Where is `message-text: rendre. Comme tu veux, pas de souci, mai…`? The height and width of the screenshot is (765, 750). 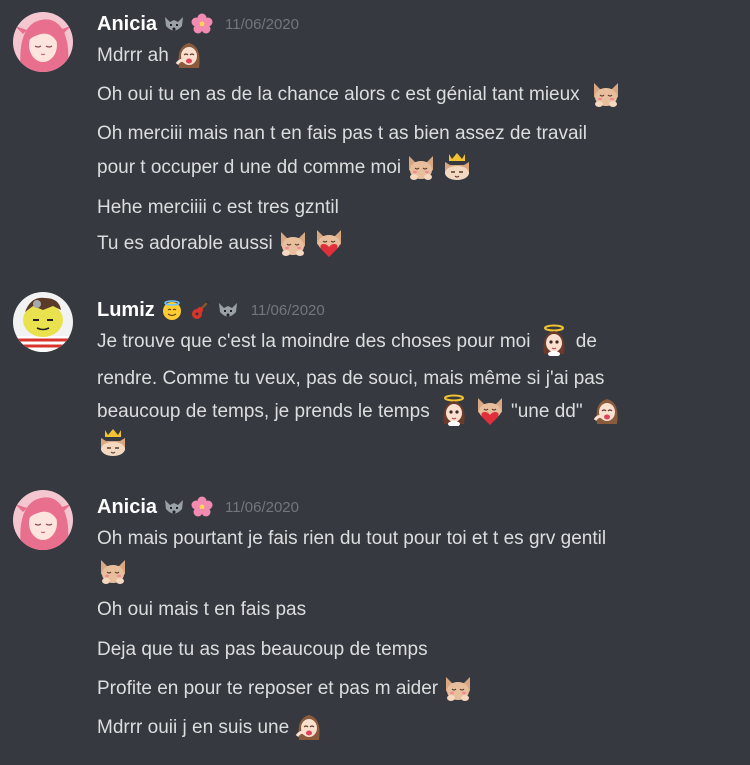 message-text: rendre. Comme tu veux, pas de souci, mai… is located at coordinates (351, 378).